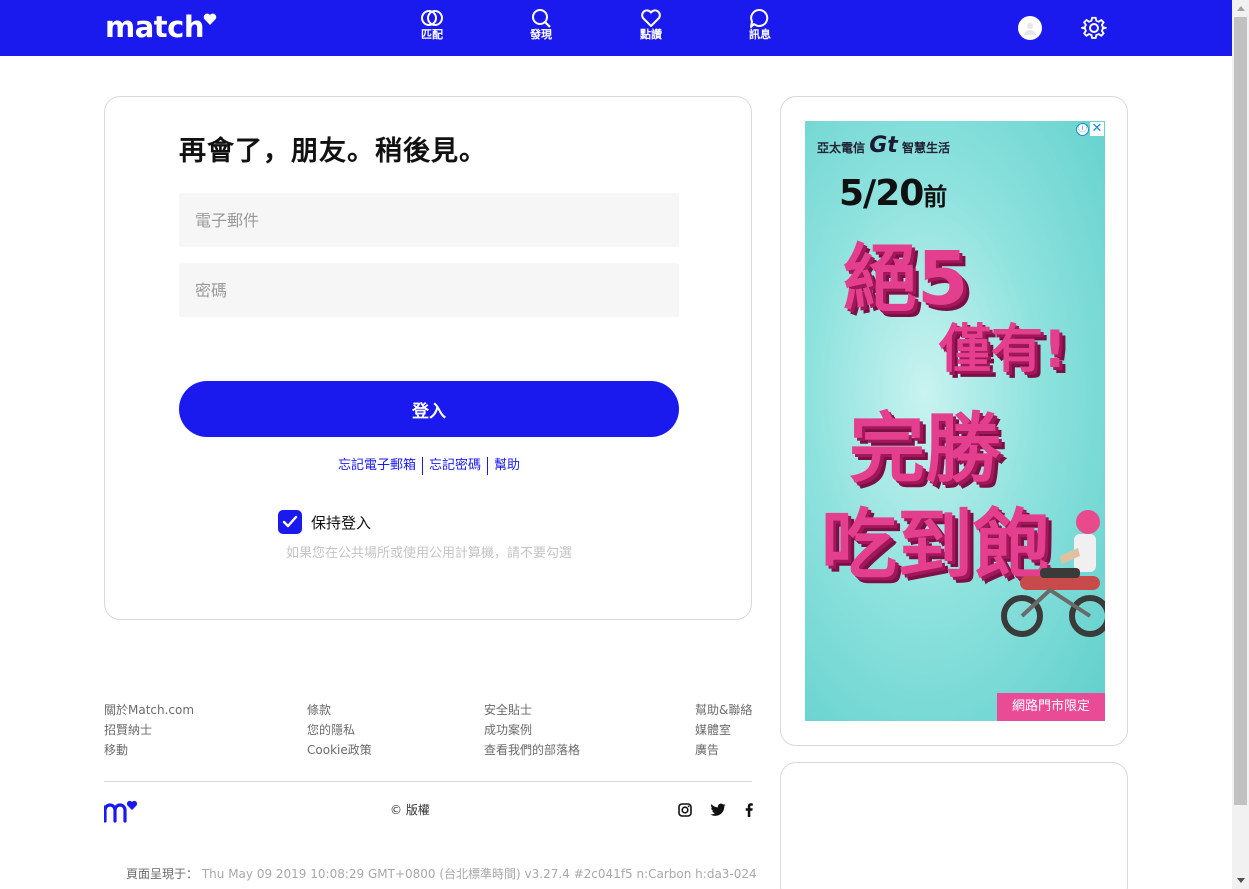  I want to click on nav-discover: 發現, so click(541, 24).